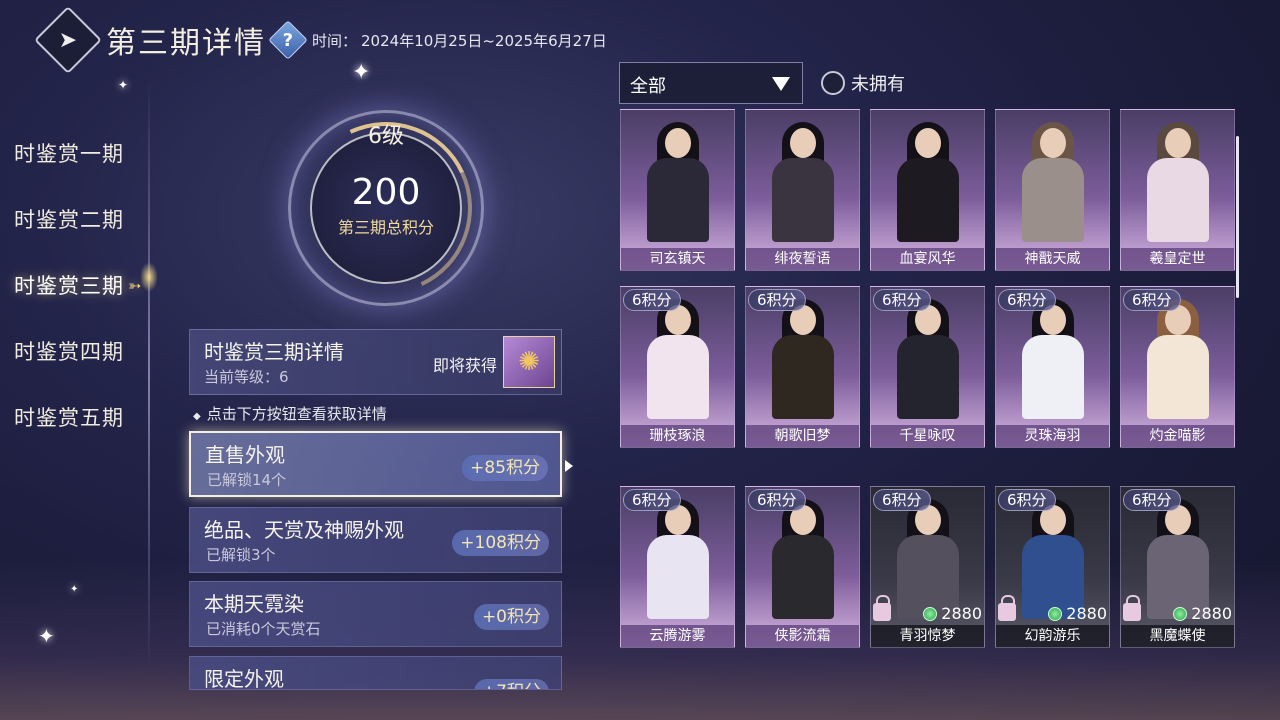 The height and width of the screenshot is (720, 1280). Describe the element at coordinates (1052, 636) in the screenshot. I see `outfit-name: 幻韵游乐` at that location.